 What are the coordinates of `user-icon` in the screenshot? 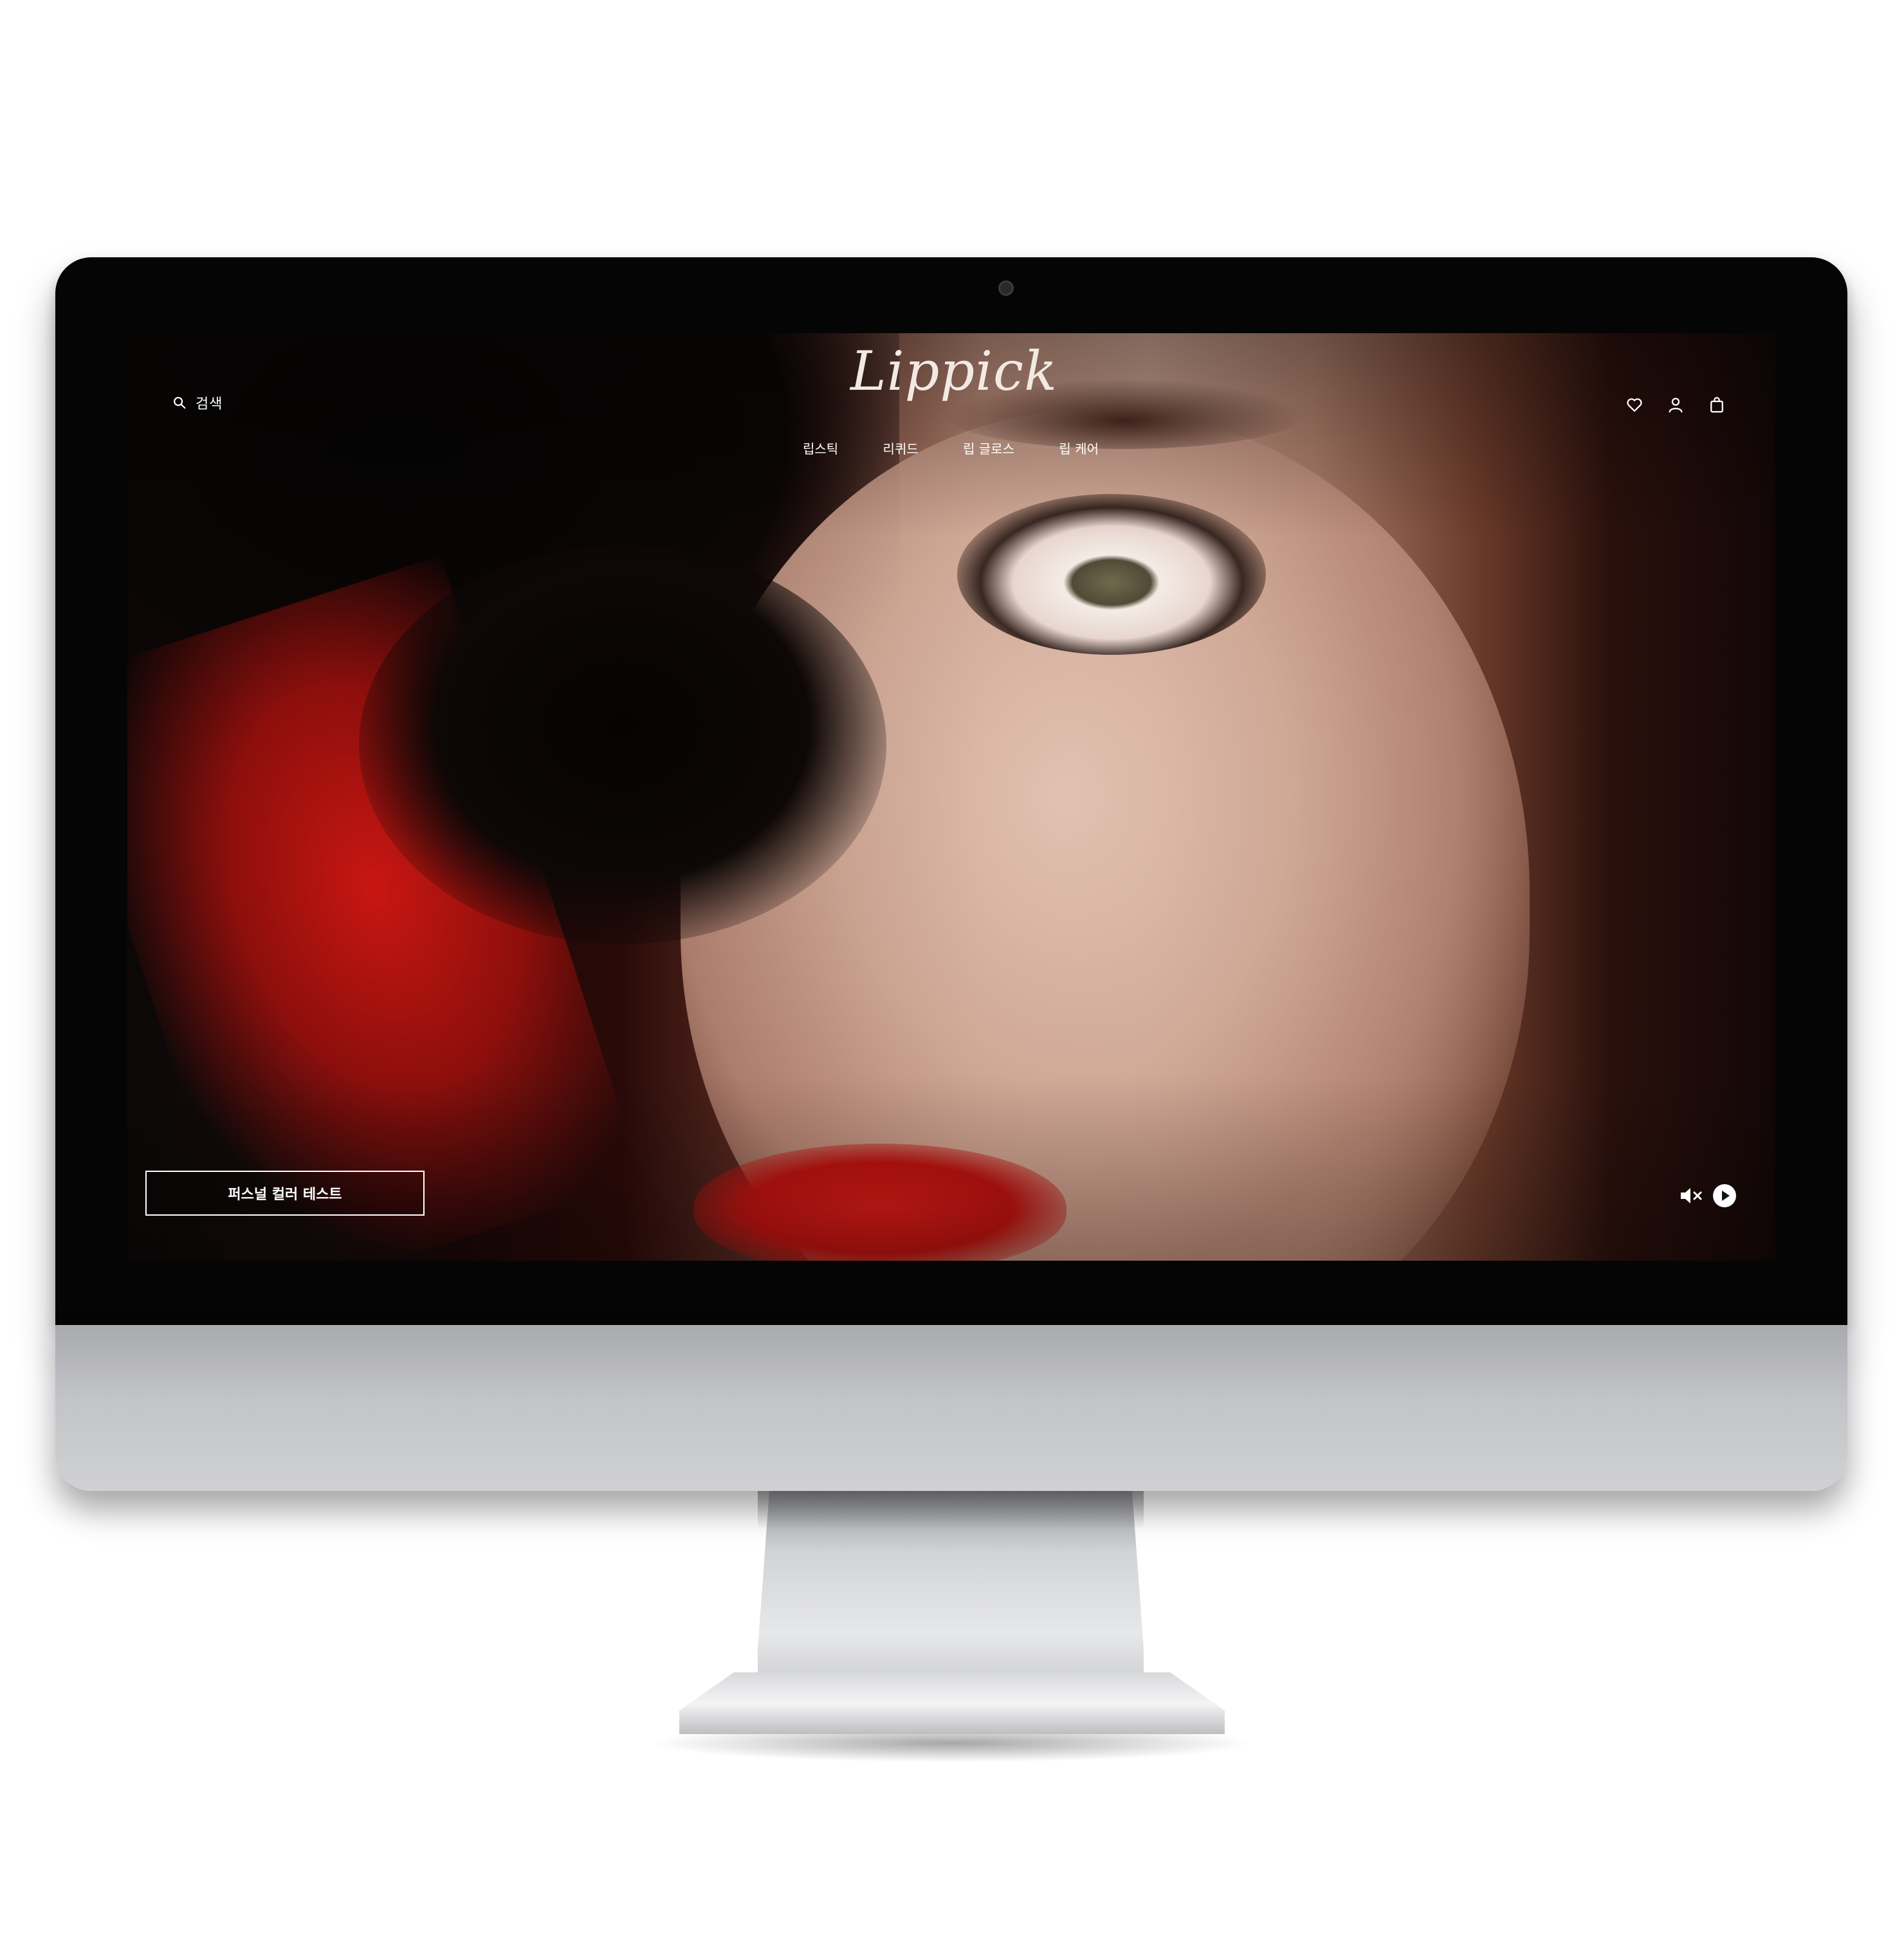 It's located at (1675, 404).